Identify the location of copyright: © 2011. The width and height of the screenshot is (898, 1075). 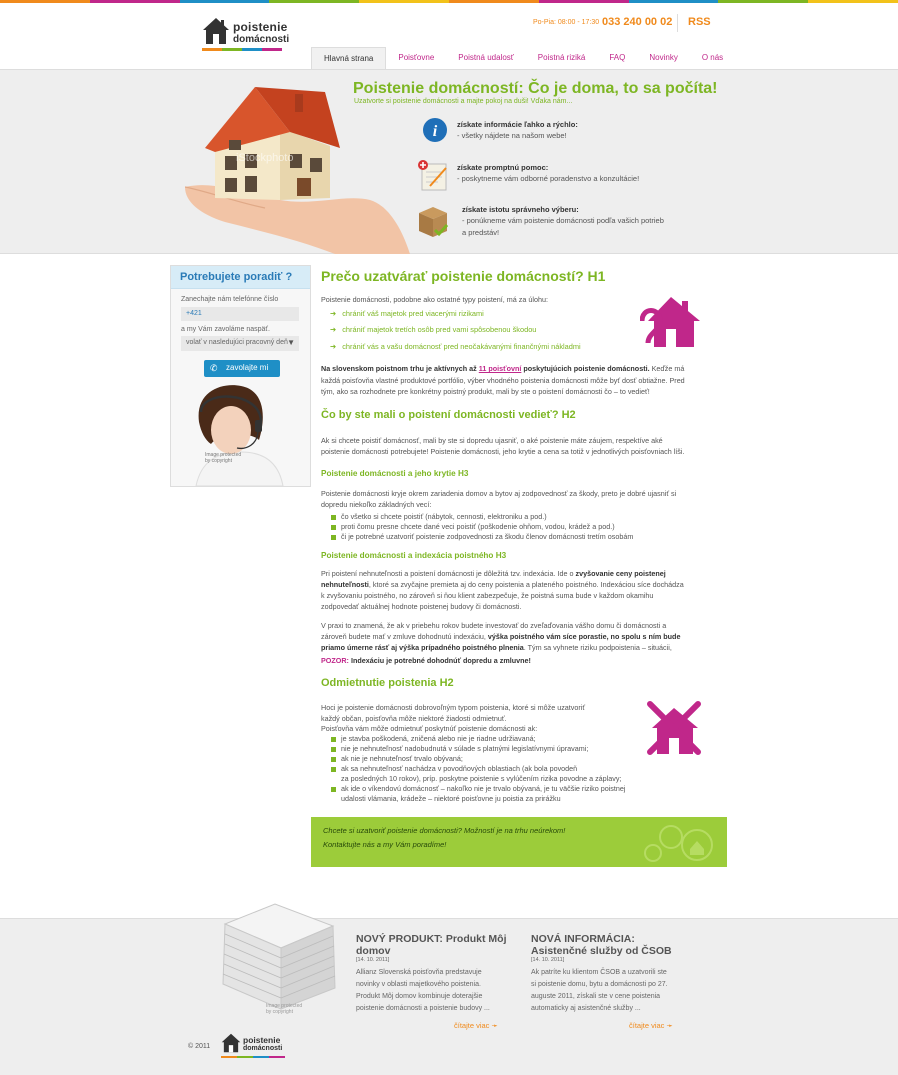
(199, 1046).